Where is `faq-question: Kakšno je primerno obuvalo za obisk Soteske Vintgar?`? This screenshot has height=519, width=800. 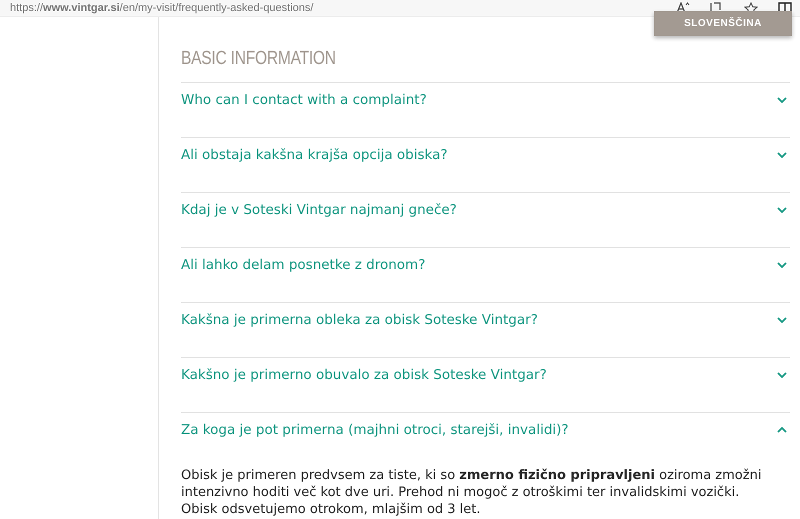
faq-question: Kakšno je primerno obuvalo za obisk Soteske Vintgar? is located at coordinates (485, 385).